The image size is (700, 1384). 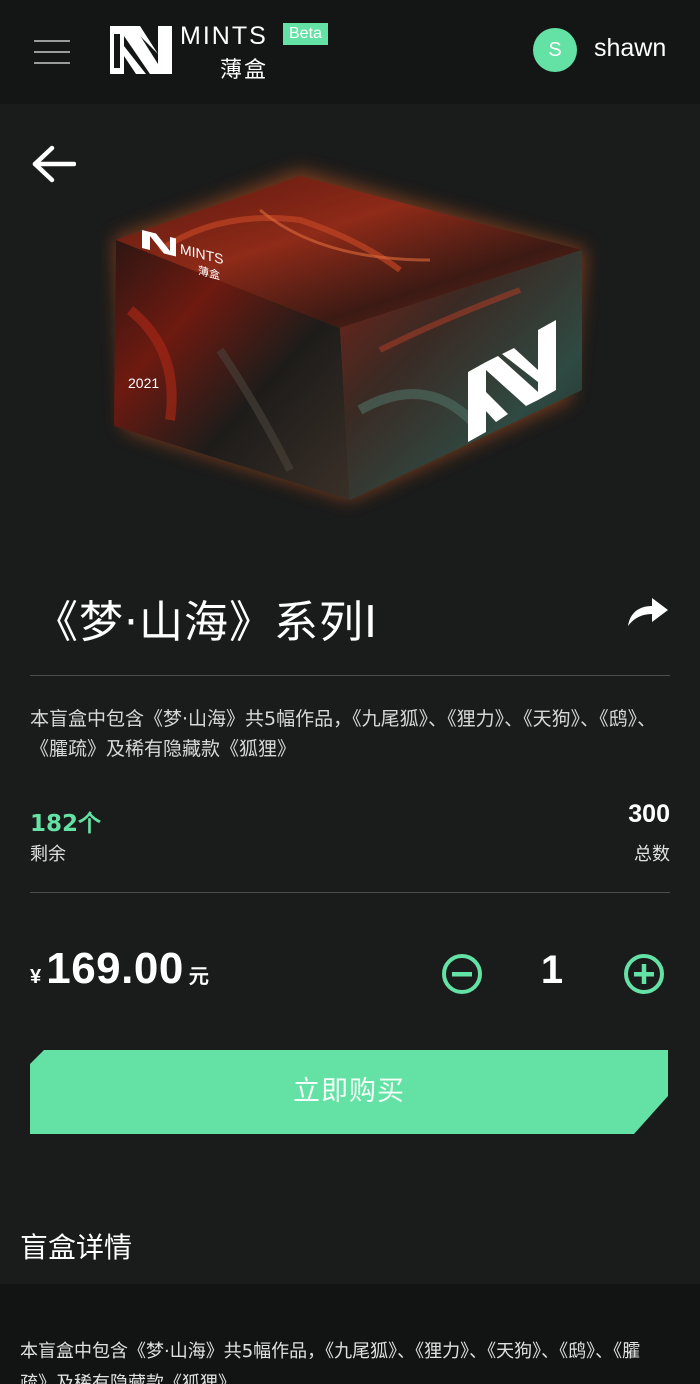 I want to click on minus-circle-icon, so click(x=462, y=974).